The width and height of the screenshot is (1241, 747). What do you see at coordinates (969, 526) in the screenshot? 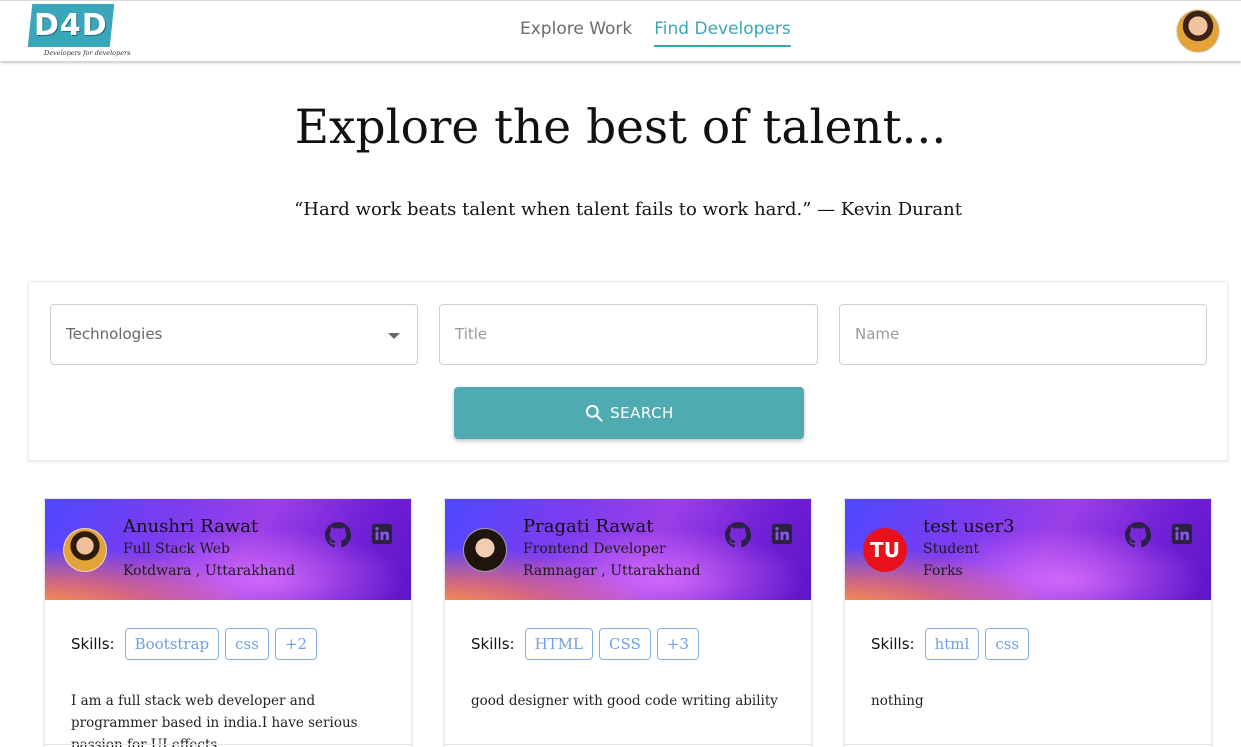
I see `developer-name: test user3` at bounding box center [969, 526].